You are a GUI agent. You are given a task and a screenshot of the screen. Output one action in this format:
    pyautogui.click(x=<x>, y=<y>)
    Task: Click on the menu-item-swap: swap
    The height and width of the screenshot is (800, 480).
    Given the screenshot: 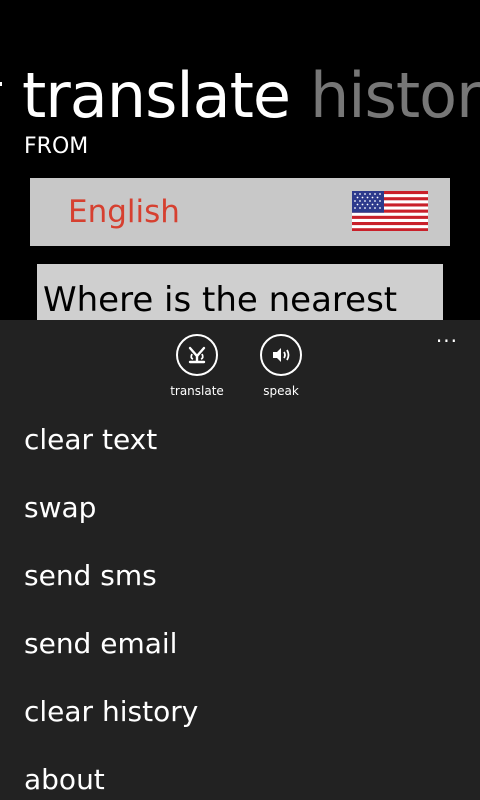 What is the action you would take?
    pyautogui.click(x=240, y=510)
    